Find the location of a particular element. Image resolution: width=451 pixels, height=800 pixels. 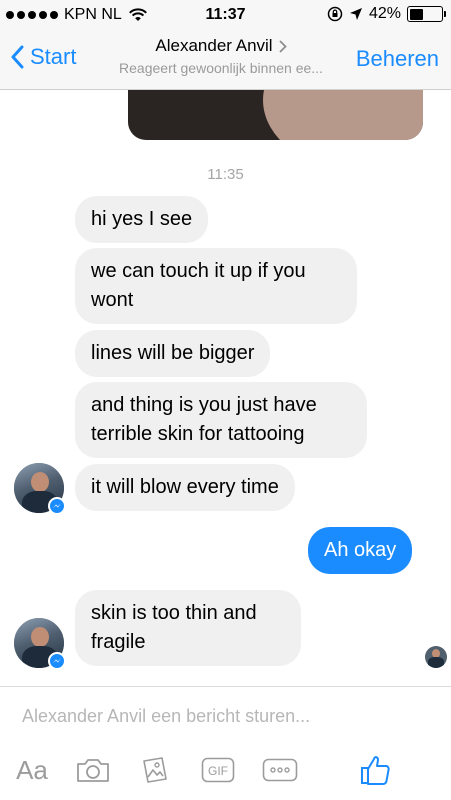

contact-name: Alexander Anvil is located at coordinates (214, 45).